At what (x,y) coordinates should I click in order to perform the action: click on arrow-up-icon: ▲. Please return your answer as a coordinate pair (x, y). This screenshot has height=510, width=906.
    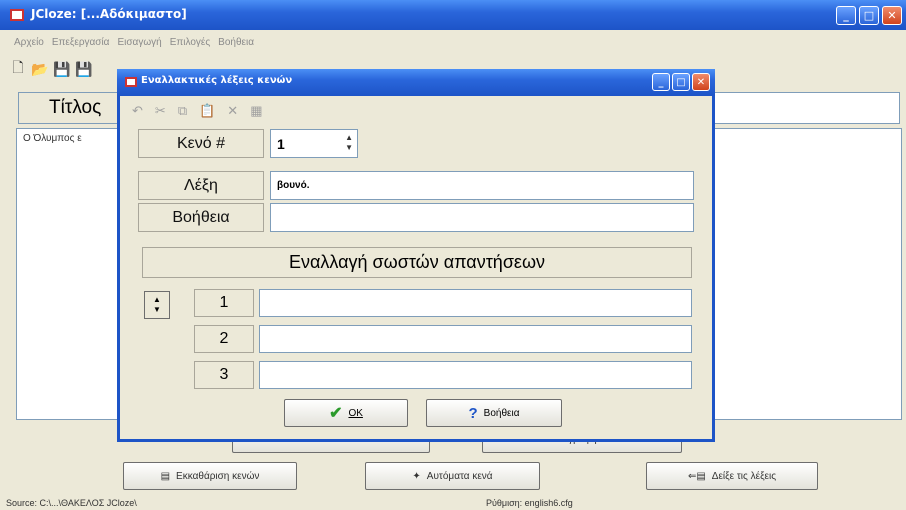
    Looking at the image, I should click on (157, 299).